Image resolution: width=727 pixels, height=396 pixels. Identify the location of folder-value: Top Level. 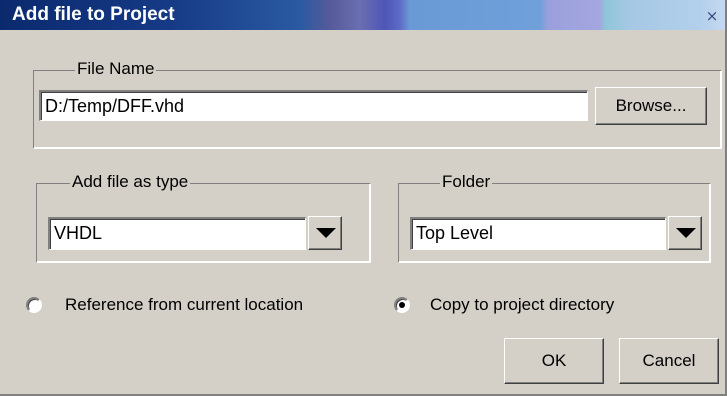
(455, 233).